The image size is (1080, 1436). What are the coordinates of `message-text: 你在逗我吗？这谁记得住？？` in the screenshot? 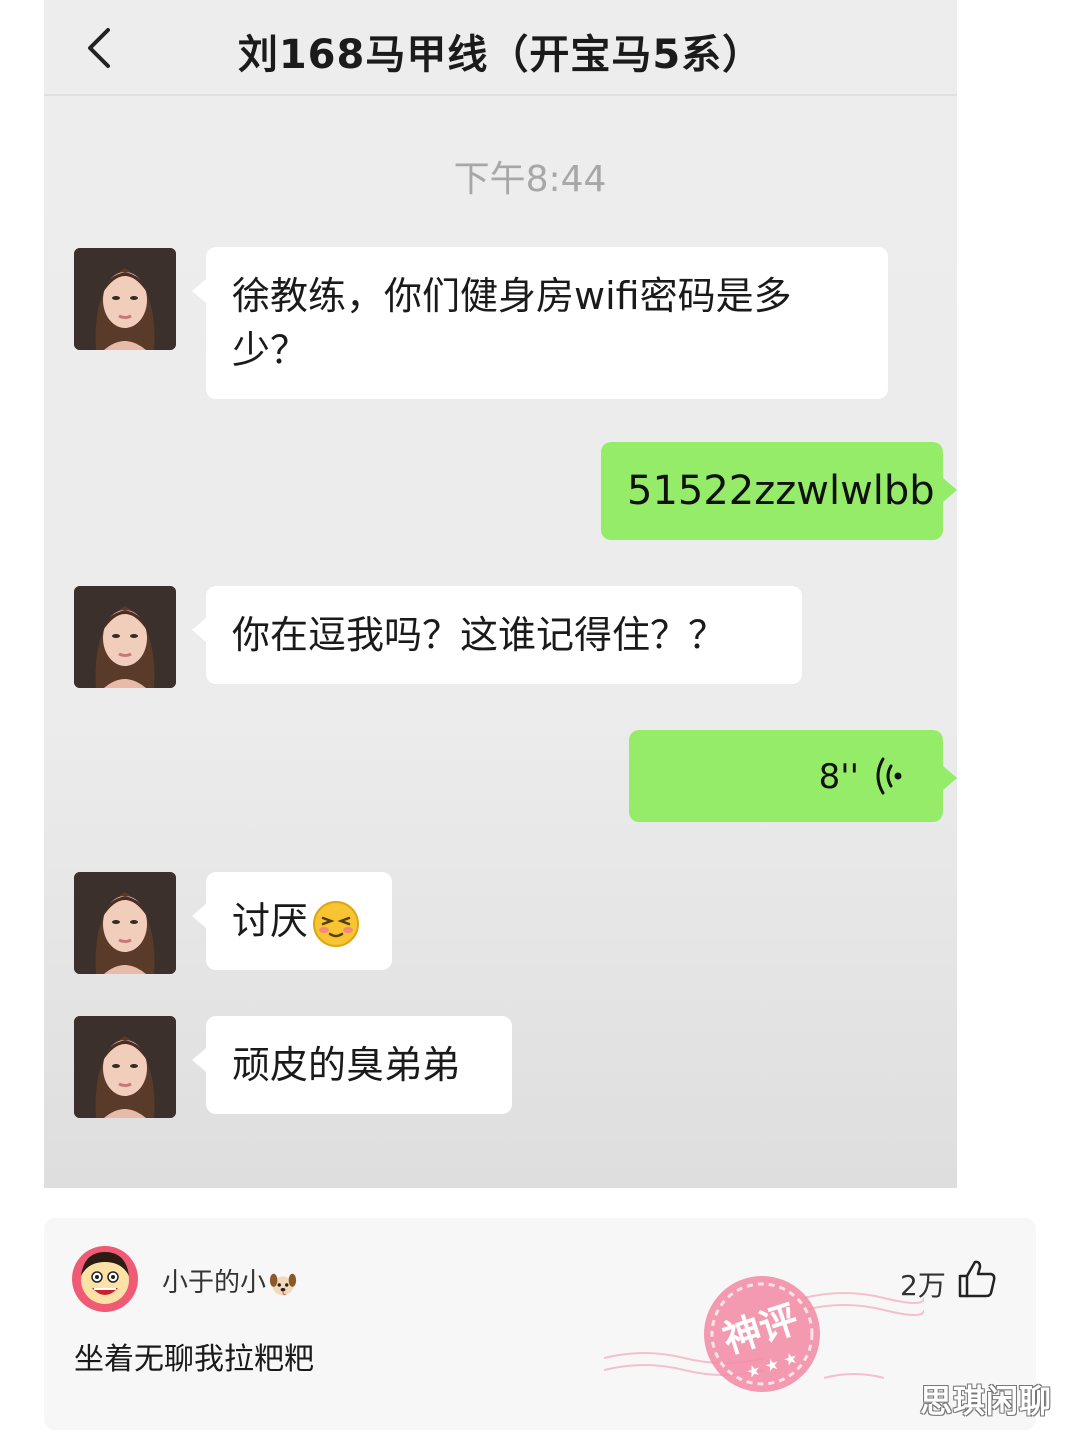 It's located at (479, 635).